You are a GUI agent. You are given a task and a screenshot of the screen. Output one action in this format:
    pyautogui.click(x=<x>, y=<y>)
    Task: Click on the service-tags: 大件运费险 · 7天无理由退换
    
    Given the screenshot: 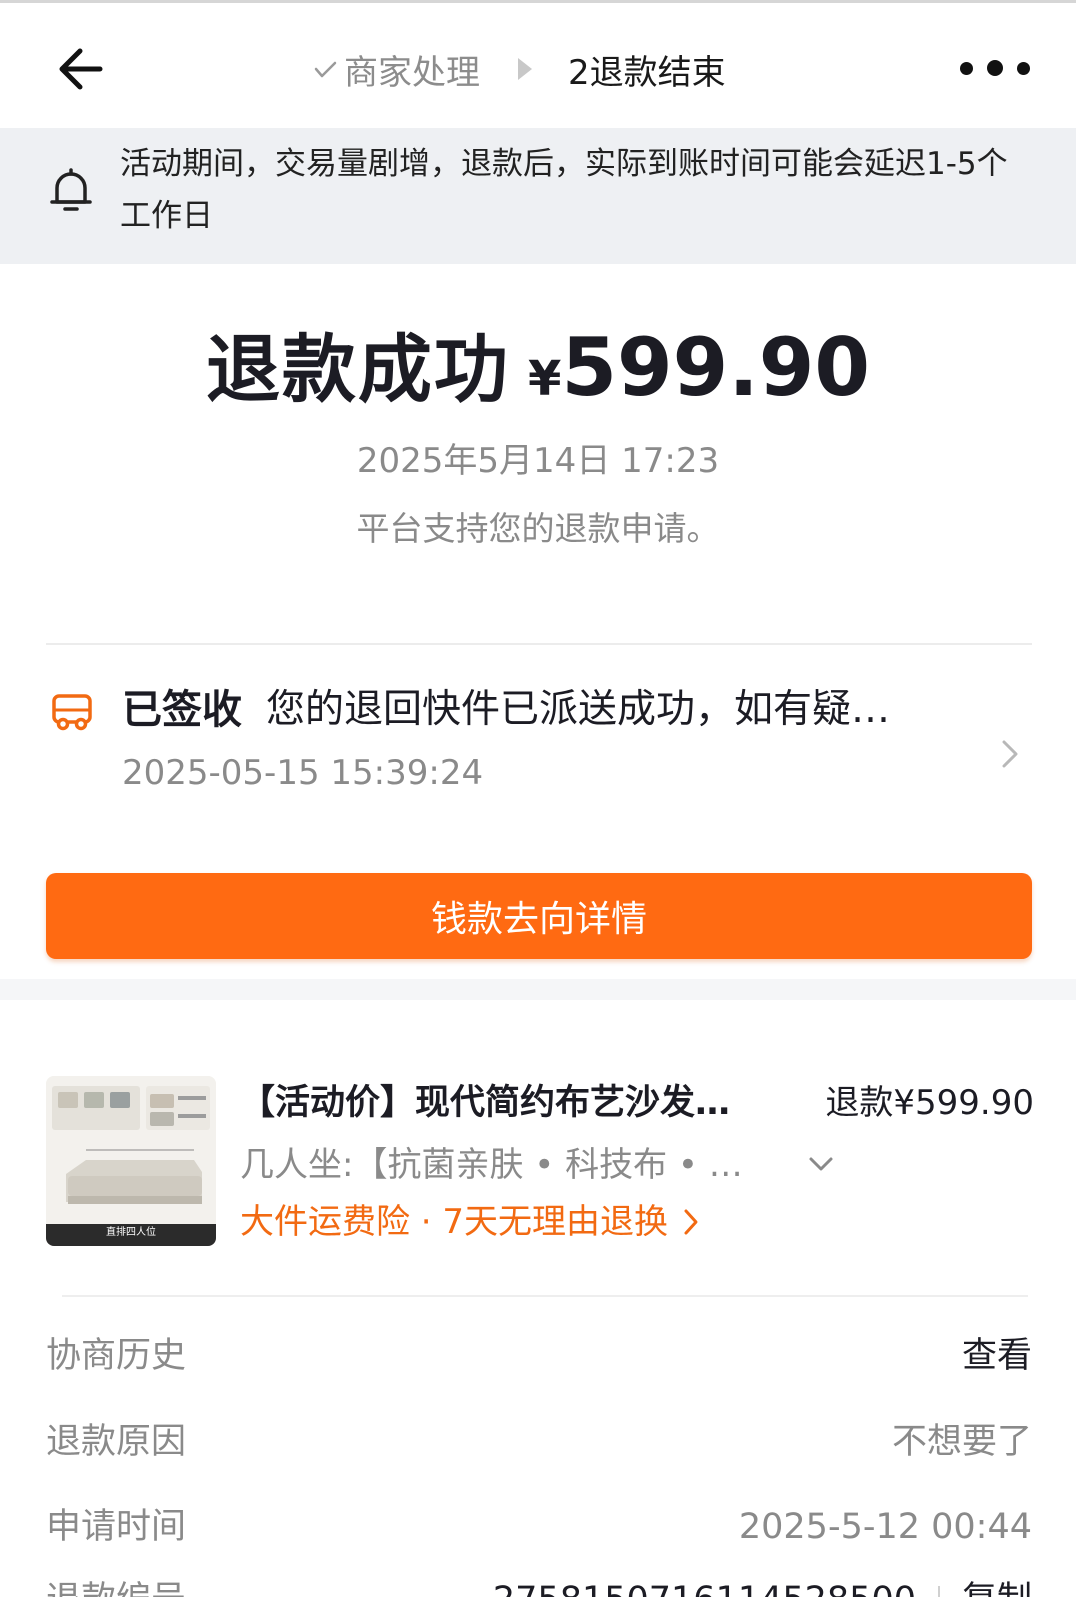 What is the action you would take?
    pyautogui.click(x=470, y=1222)
    